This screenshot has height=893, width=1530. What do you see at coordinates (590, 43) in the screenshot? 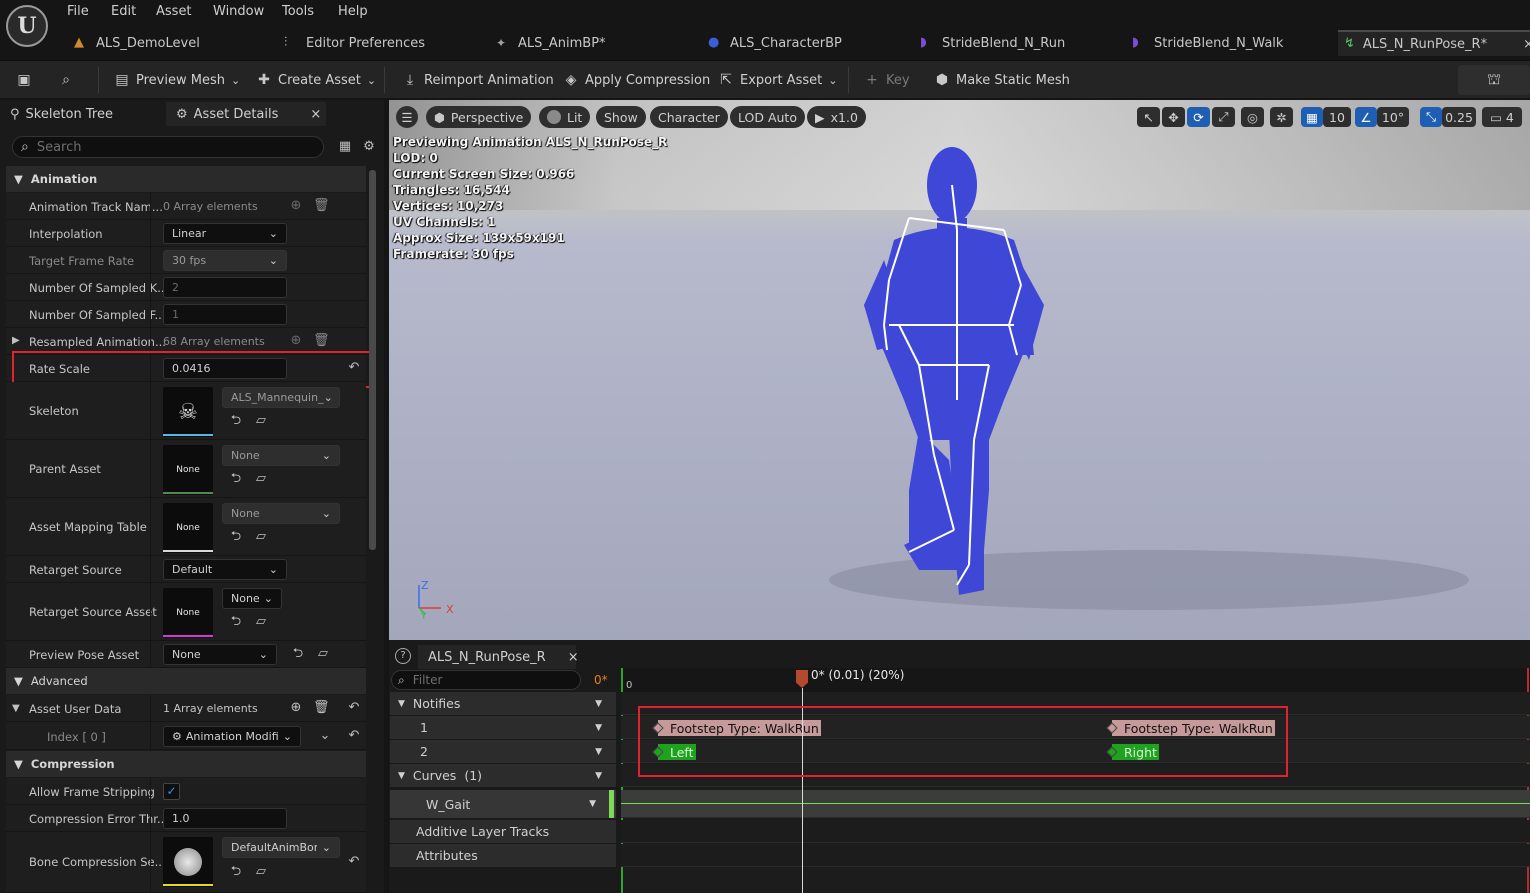
I see `tab-als-animbp: ✦ ALS_AnimBP*` at bounding box center [590, 43].